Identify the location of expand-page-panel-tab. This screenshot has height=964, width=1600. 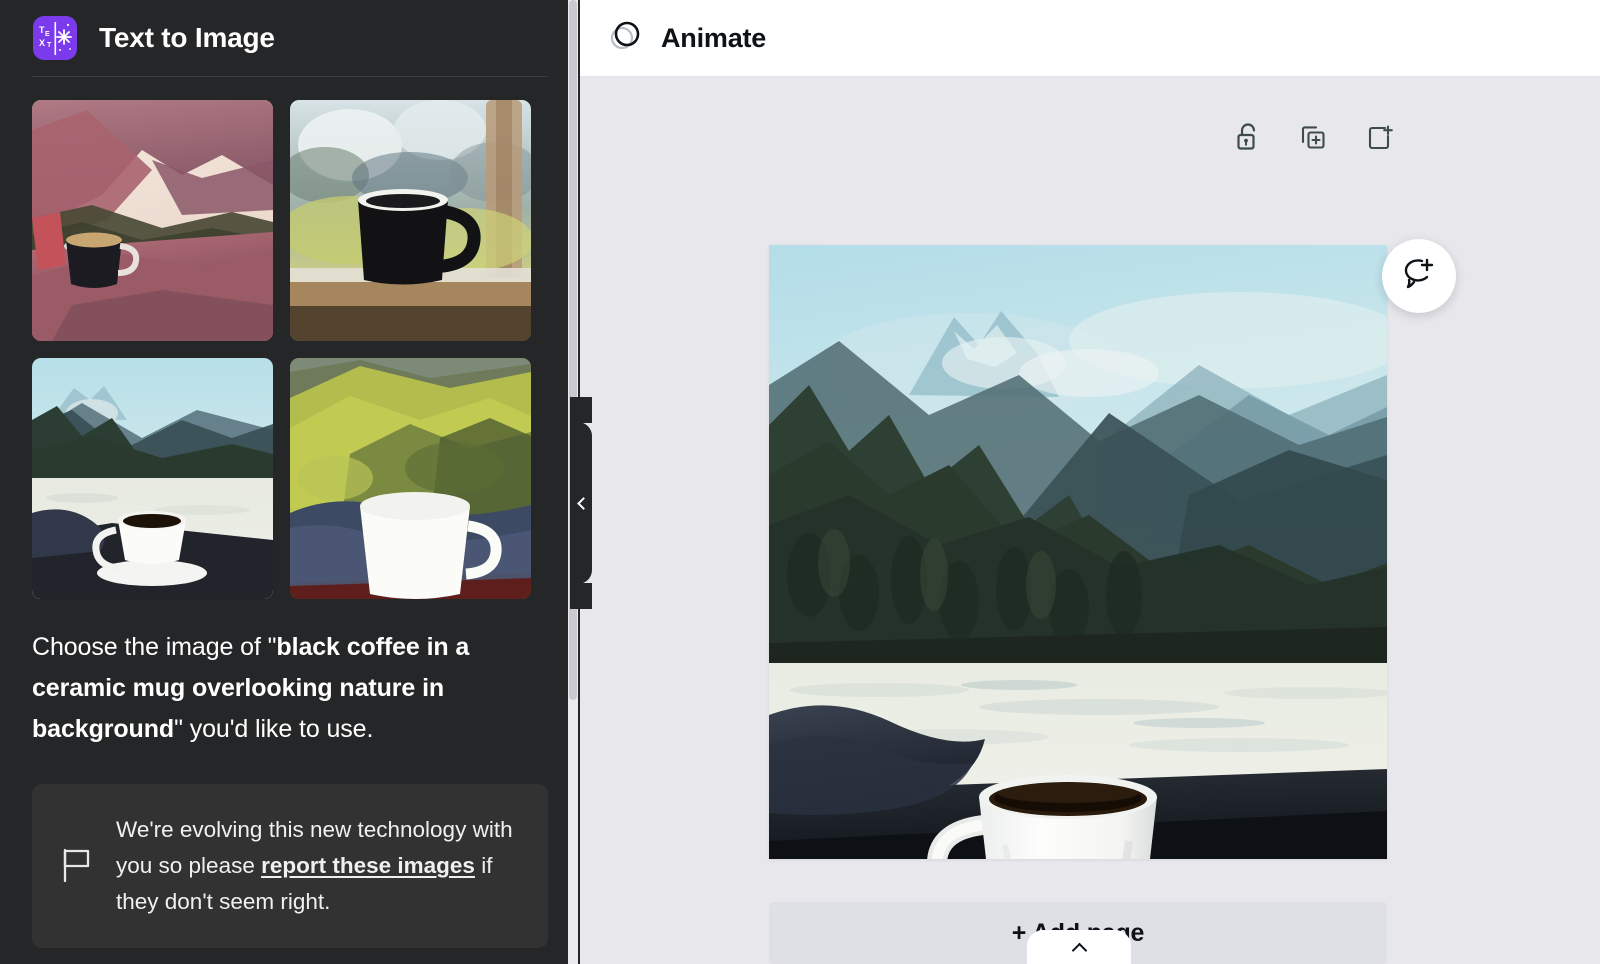
(1079, 947).